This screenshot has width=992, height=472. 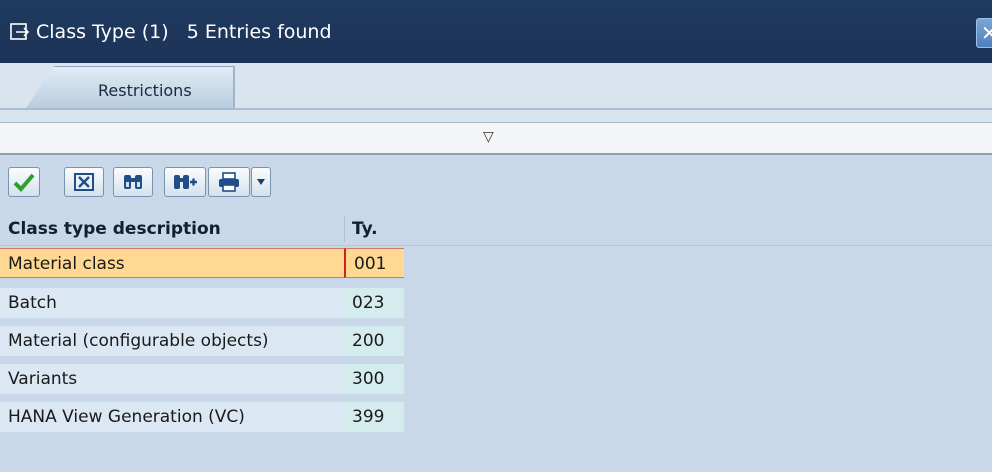 I want to click on cell-description: Variants, so click(x=172, y=379).